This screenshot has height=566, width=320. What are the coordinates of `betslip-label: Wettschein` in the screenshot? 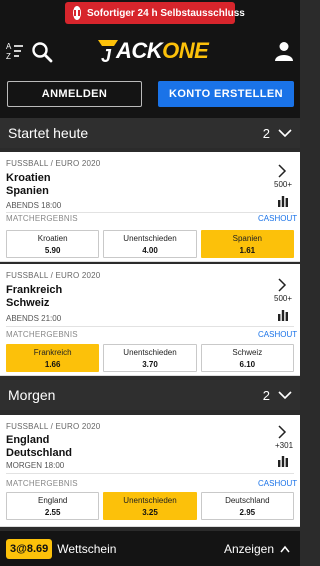 It's located at (87, 548).